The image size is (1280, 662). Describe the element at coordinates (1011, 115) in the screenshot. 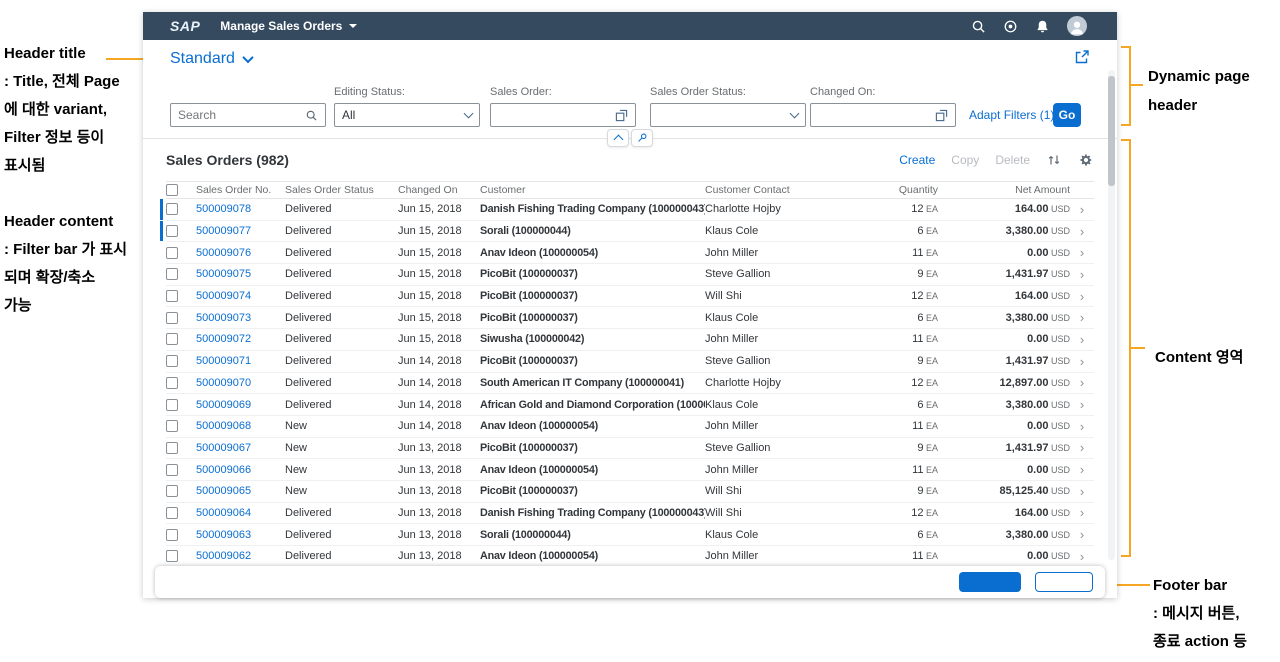

I see `adapt-filters-link: Adapt Filters (1)` at that location.